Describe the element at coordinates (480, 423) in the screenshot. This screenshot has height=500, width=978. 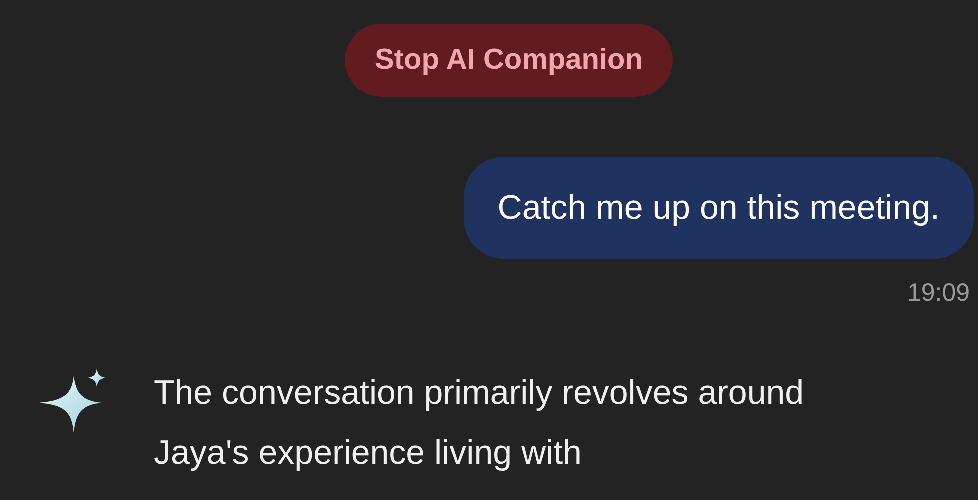
I see `assistant-message: The conversation primarily revolves around Jaya's experience living with` at that location.